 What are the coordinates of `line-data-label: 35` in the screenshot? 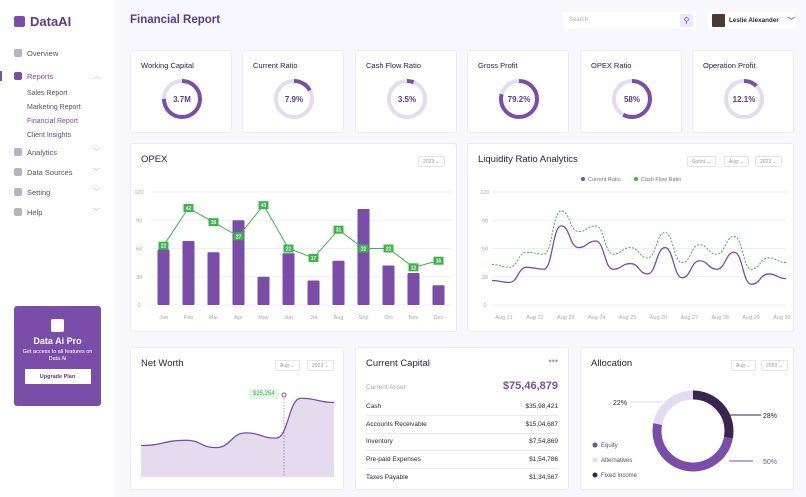 It's located at (214, 223).